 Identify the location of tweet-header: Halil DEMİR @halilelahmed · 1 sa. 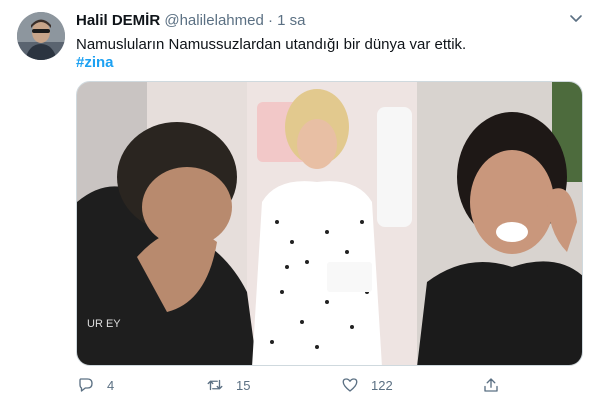
(191, 21).